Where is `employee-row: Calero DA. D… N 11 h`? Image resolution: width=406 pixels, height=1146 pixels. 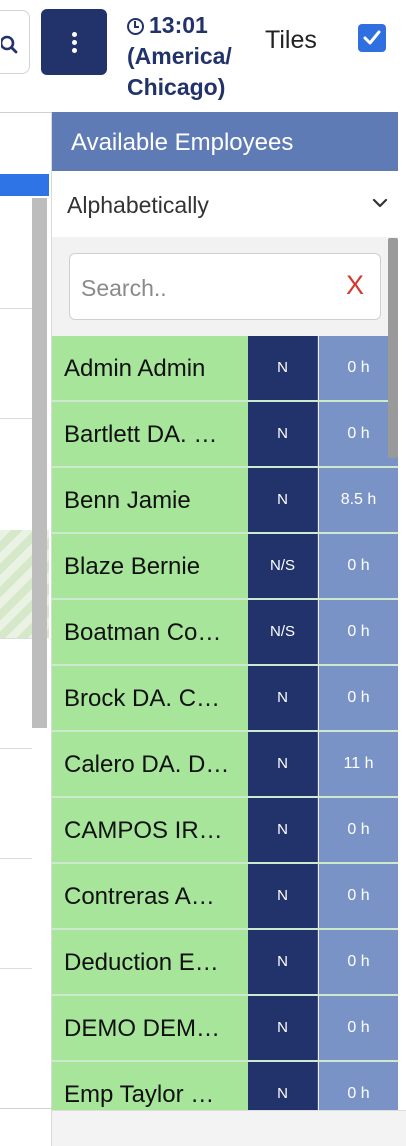
employee-row: Calero DA. D… N 11 h is located at coordinates (225, 765).